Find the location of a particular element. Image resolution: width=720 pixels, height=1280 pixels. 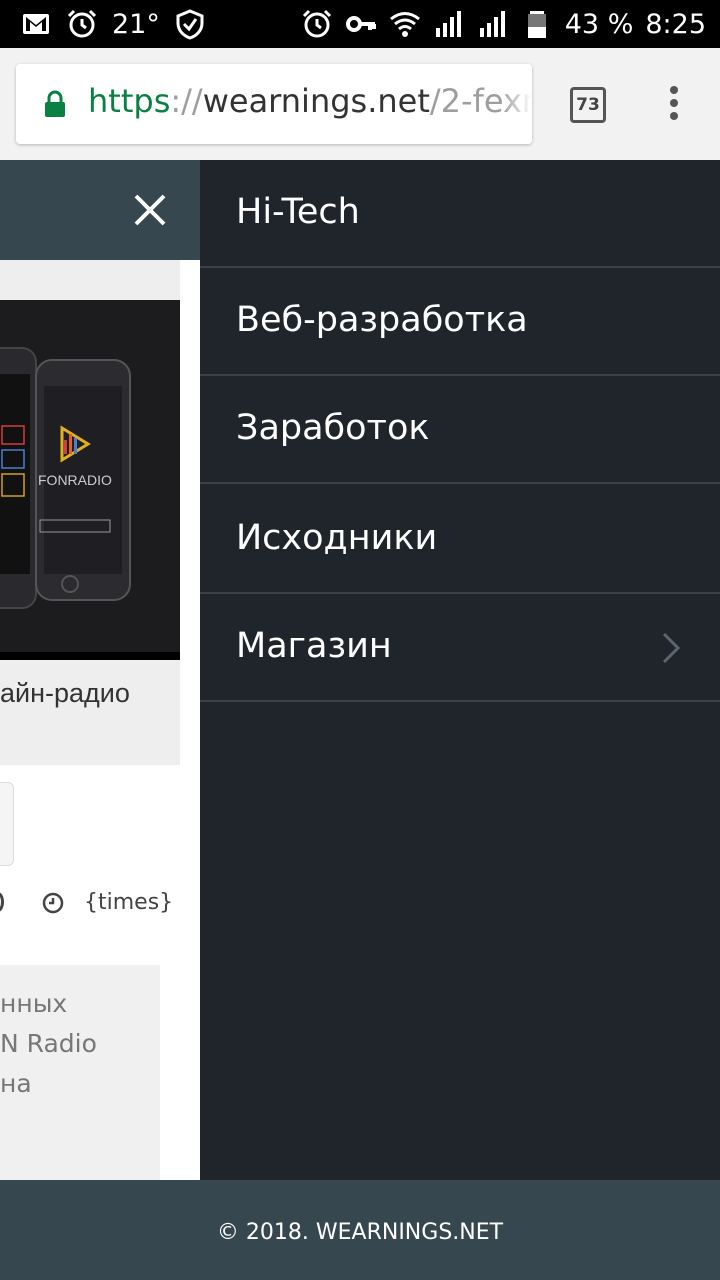

drawer-item-label: Исходники is located at coordinates (337, 538).